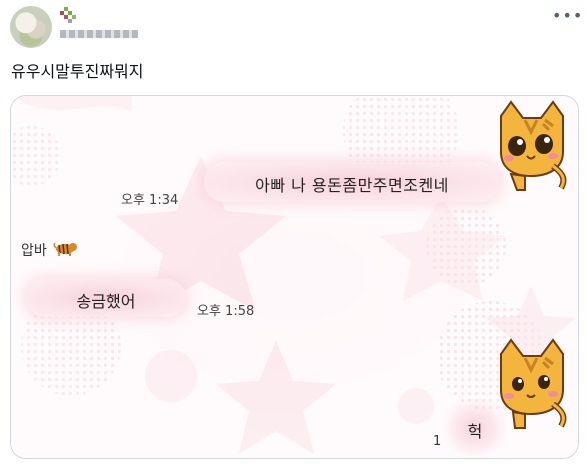 This screenshot has height=466, width=587. I want to click on message-text: 헉, so click(475, 431).